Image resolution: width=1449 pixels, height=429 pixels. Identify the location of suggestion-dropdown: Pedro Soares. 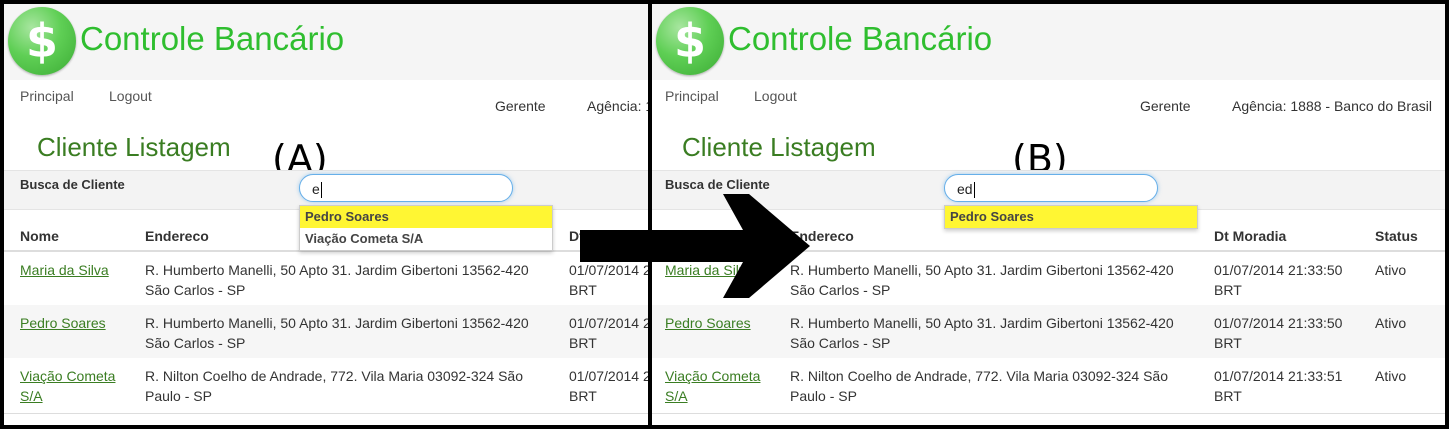
(1071, 217).